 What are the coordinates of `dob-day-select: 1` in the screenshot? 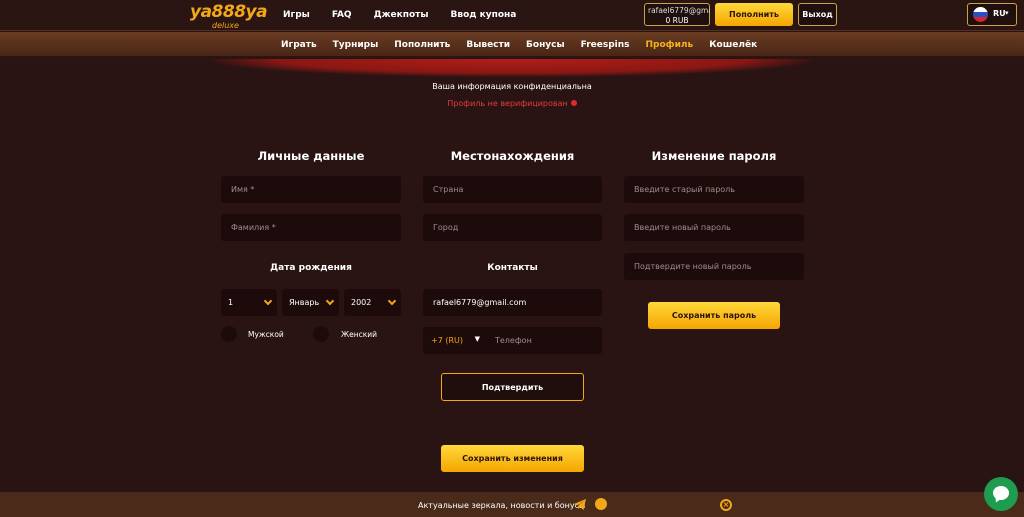 It's located at (249, 302).